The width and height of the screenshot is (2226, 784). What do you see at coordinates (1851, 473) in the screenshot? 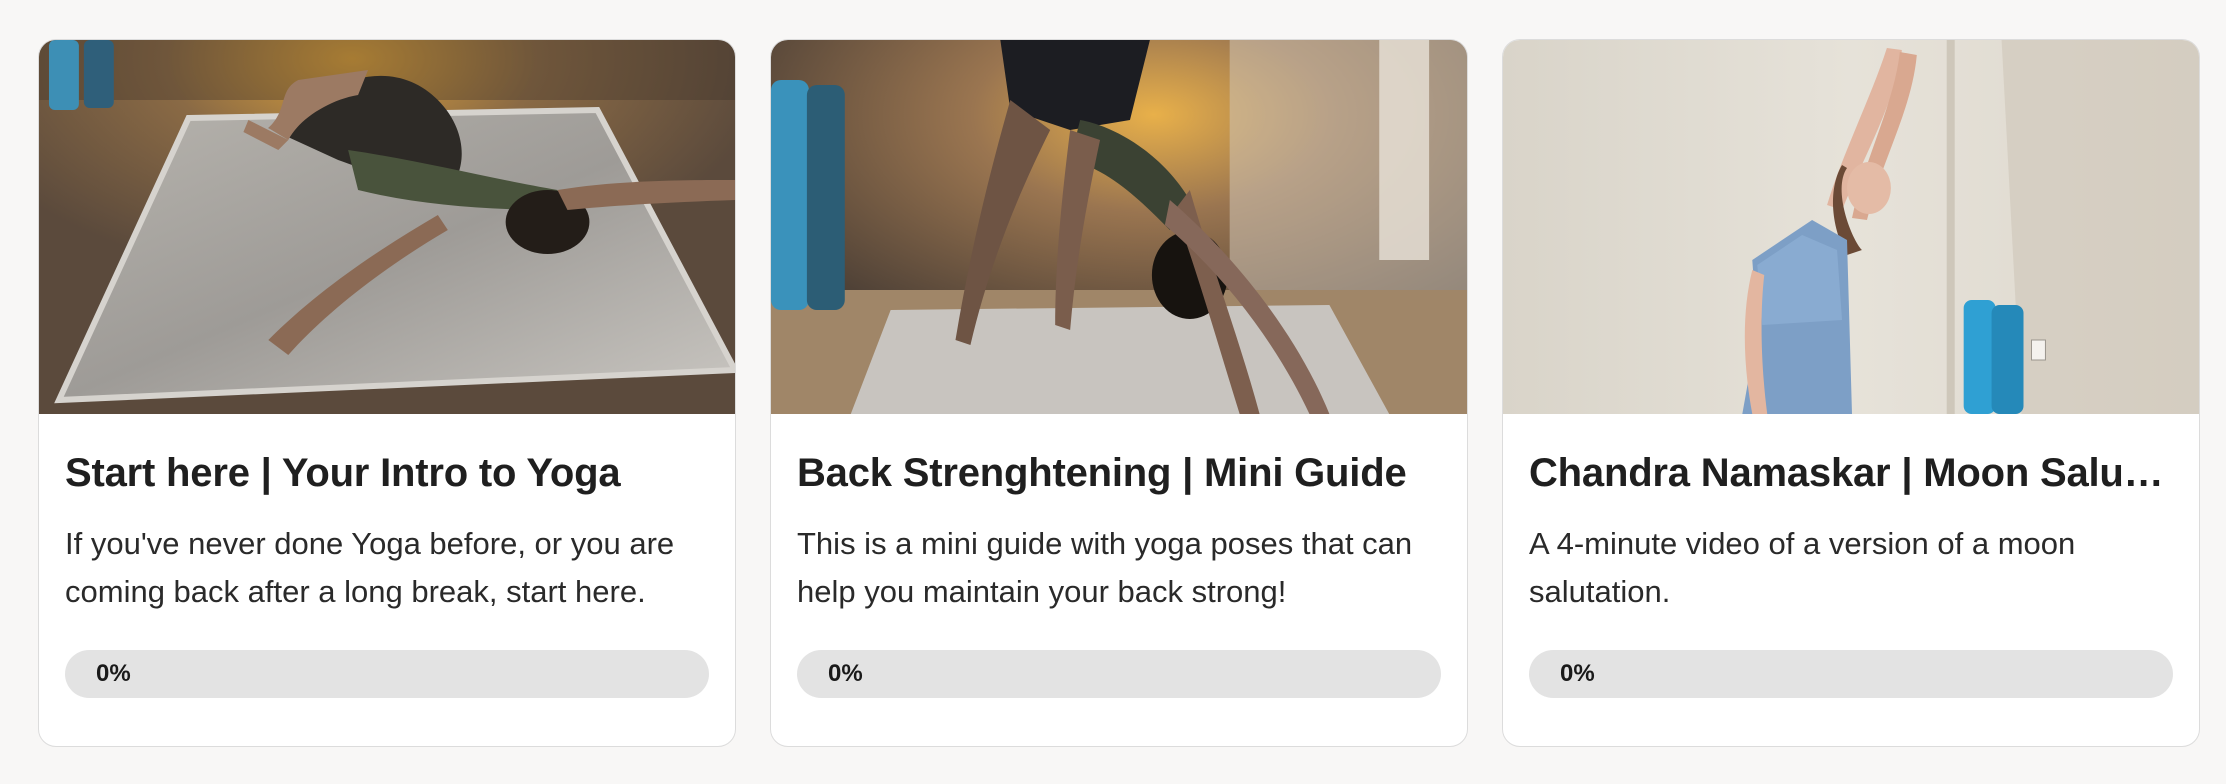
I see `course-title: Chandra Namaskar | Moon Salutation` at bounding box center [1851, 473].